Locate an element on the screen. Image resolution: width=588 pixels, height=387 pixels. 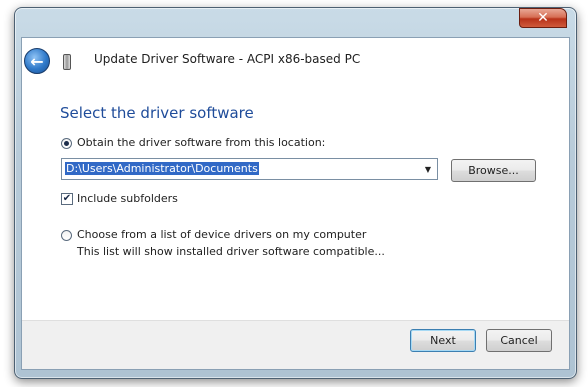
radio-obtain-from-location is located at coordinates (66, 143).